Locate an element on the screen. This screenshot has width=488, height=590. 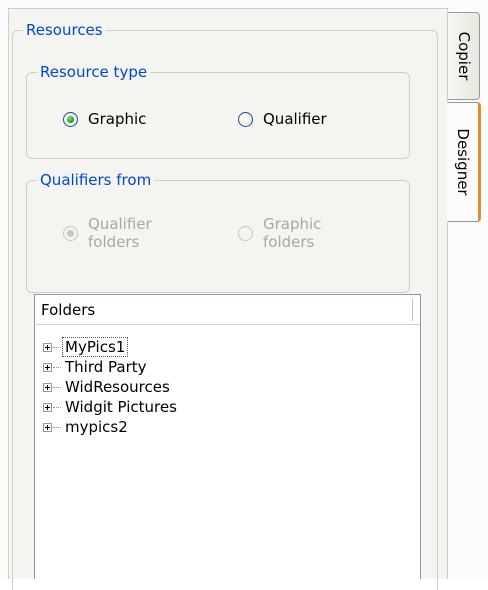
qualifiers-from-title: Qualifiers from is located at coordinates (96, 180).